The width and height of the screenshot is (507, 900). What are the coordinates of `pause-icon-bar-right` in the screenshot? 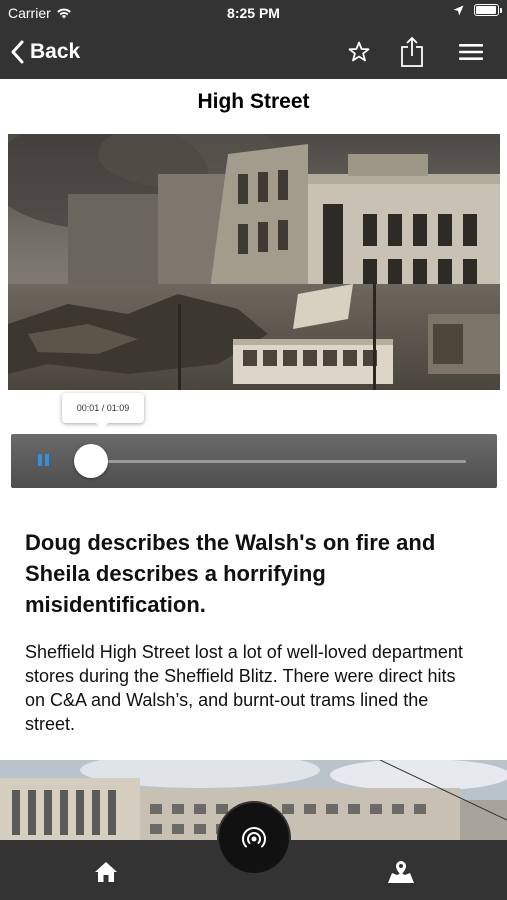 It's located at (47, 460).